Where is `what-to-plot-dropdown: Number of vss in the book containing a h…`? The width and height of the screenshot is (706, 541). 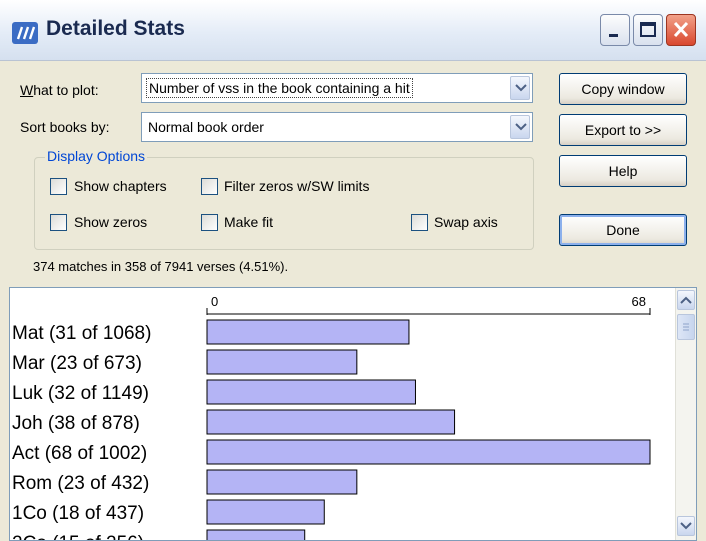
what-to-plot-dropdown: Number of vss in the book containing a h… is located at coordinates (337, 88).